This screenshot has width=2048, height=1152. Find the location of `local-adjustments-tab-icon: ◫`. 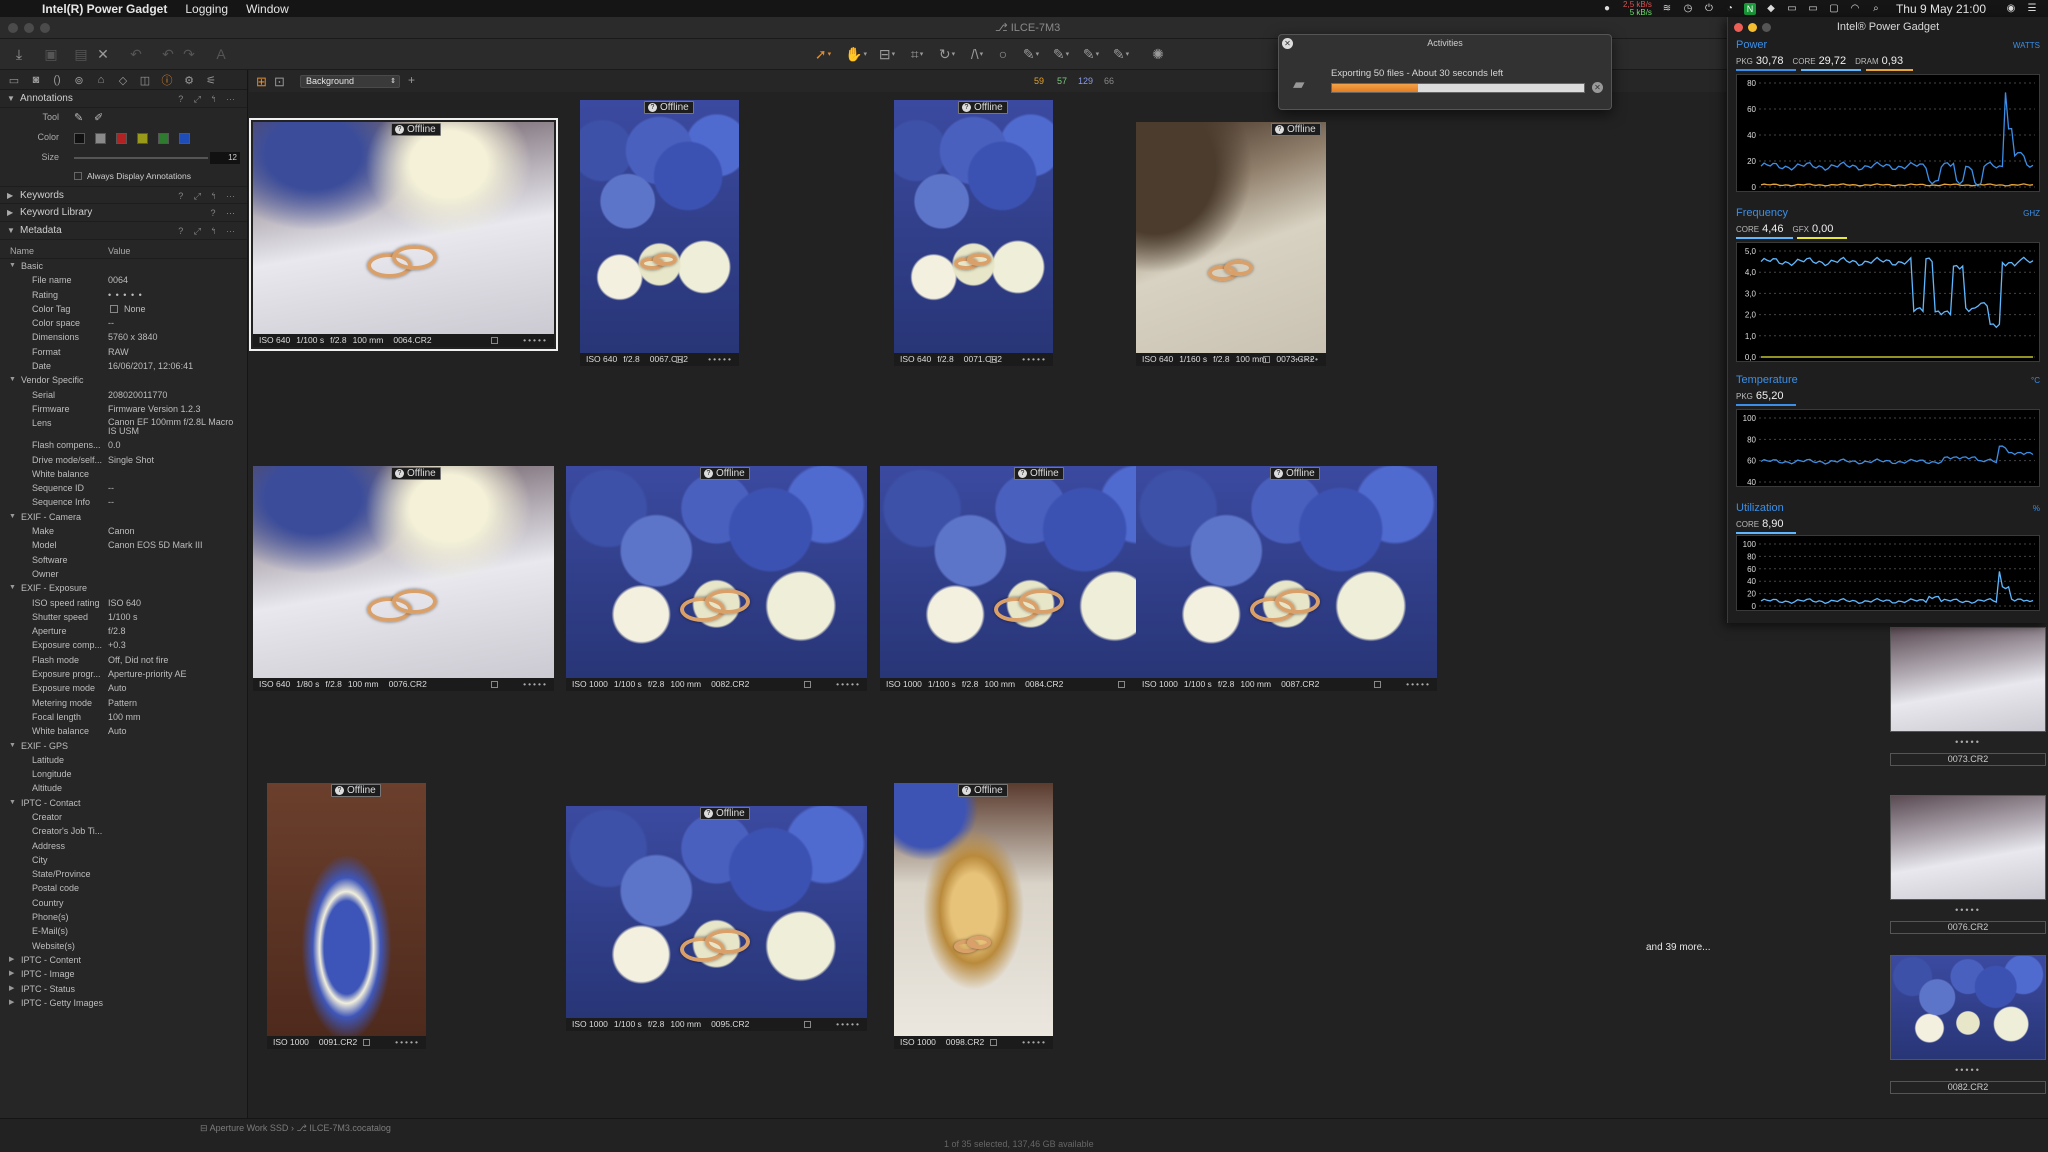

local-adjustments-tab-icon: ◫ is located at coordinates (145, 80).